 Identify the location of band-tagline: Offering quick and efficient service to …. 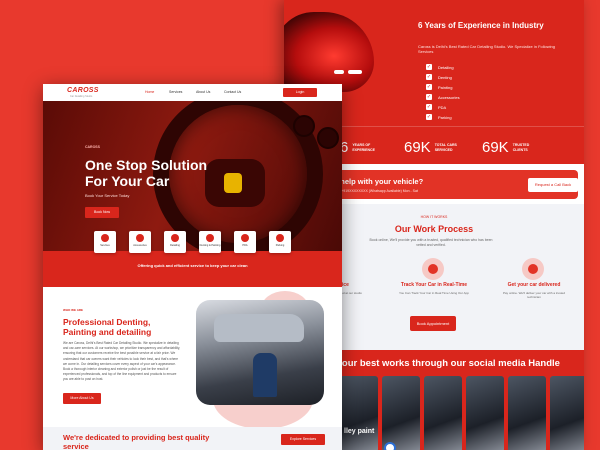
(192, 265).